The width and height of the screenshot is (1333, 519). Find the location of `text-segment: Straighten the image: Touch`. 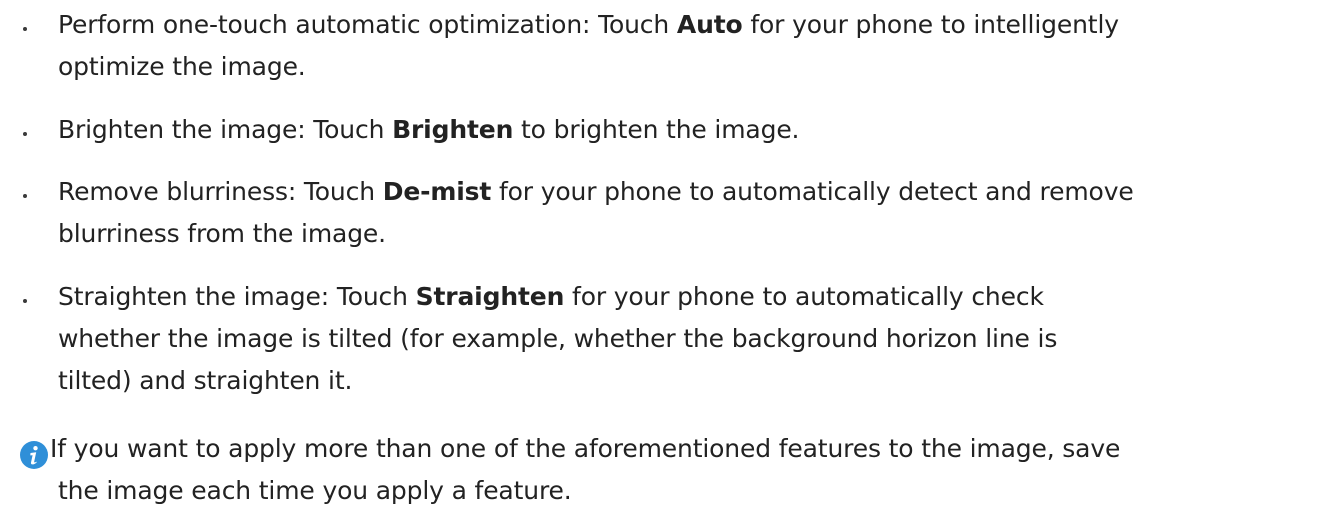

text-segment: Straighten the image: Touch is located at coordinates (237, 296).